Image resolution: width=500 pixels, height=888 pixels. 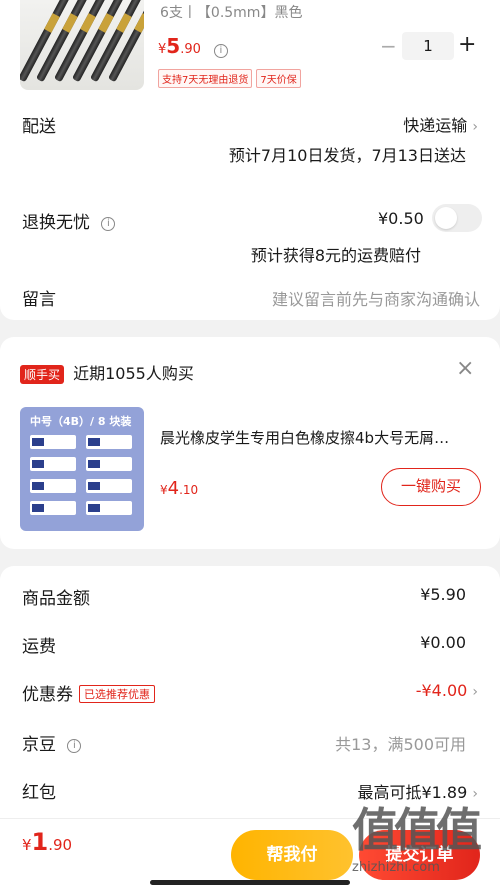 What do you see at coordinates (56, 599) in the screenshot?
I see `goods-amount-label: 商品金额` at bounding box center [56, 599].